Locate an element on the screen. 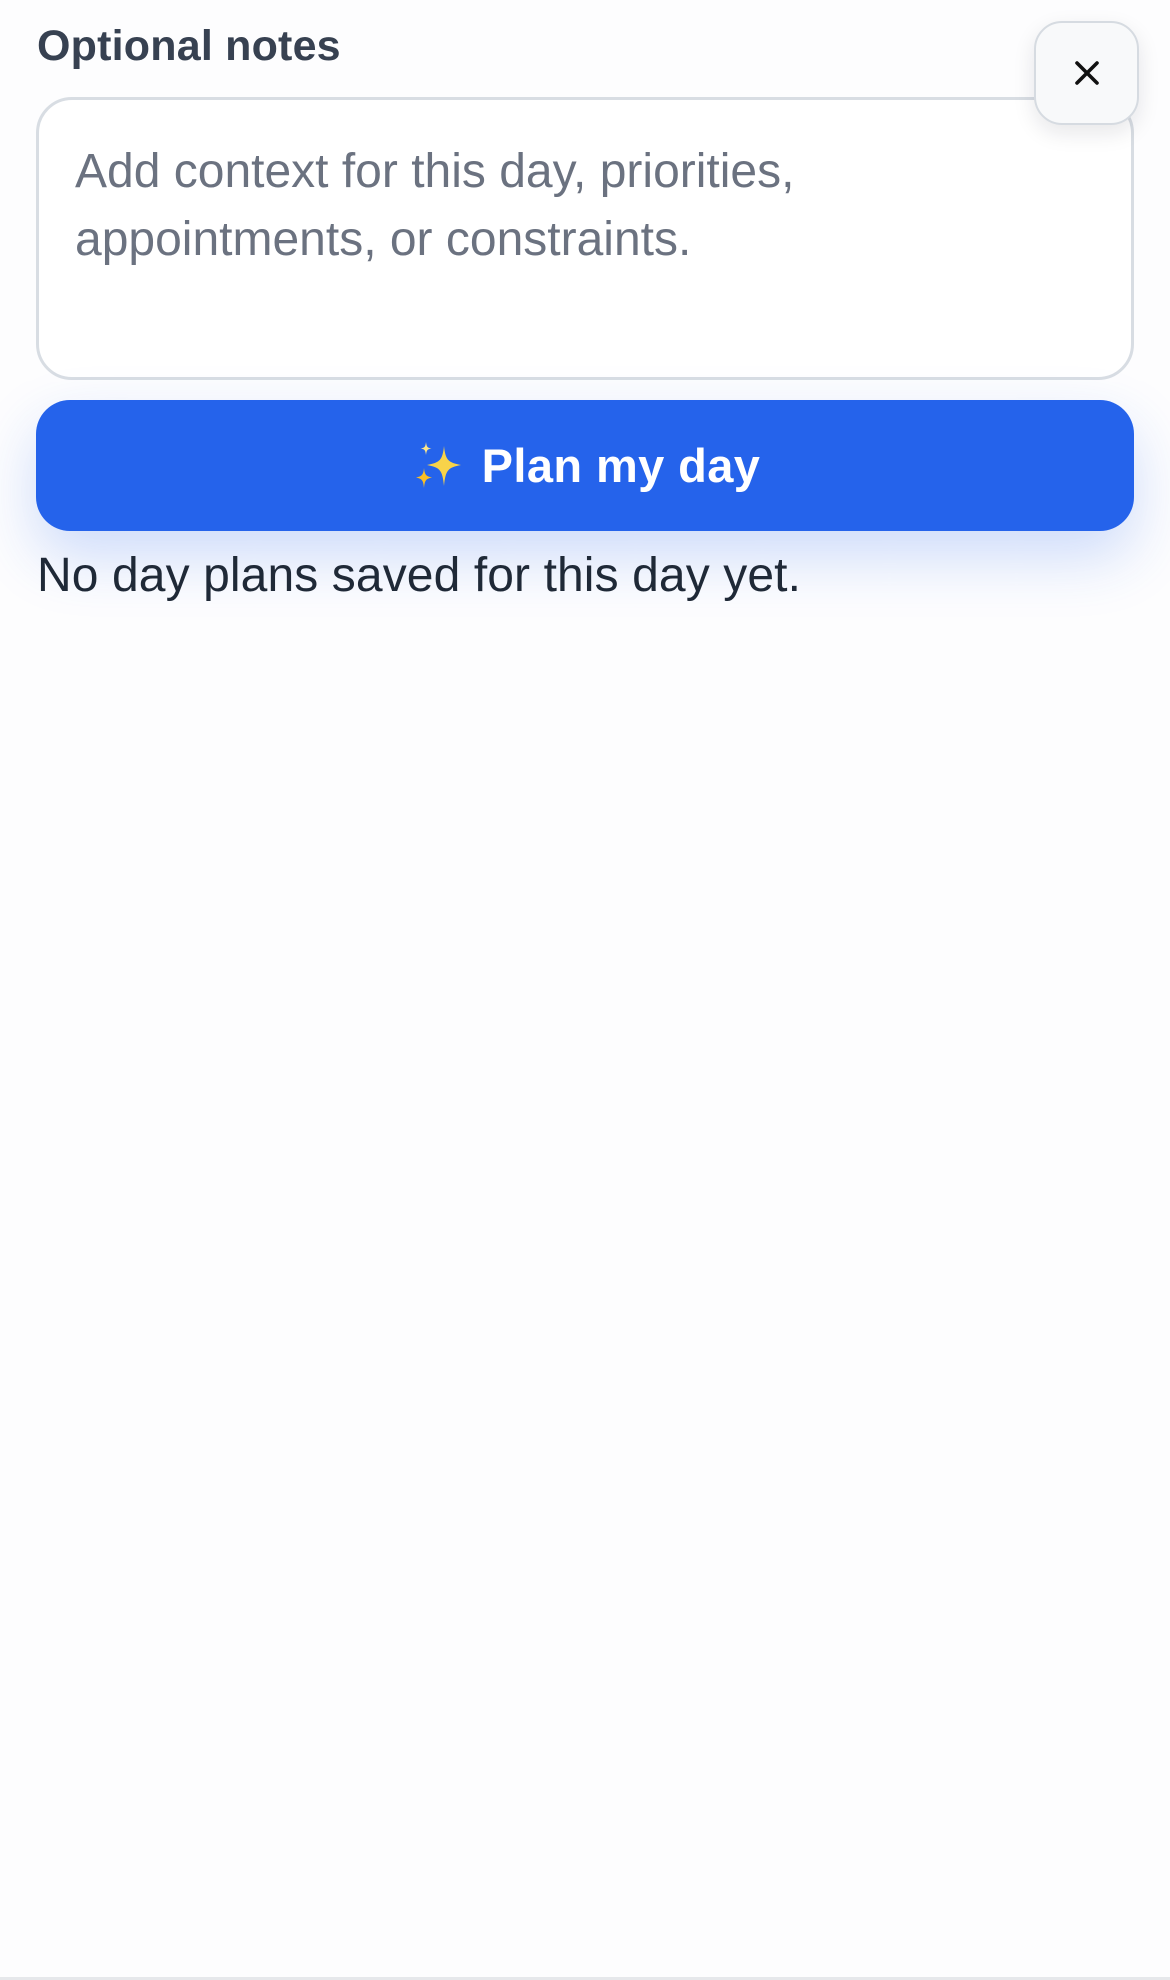 This screenshot has height=1980, width=1170. close-button is located at coordinates (1086, 73).